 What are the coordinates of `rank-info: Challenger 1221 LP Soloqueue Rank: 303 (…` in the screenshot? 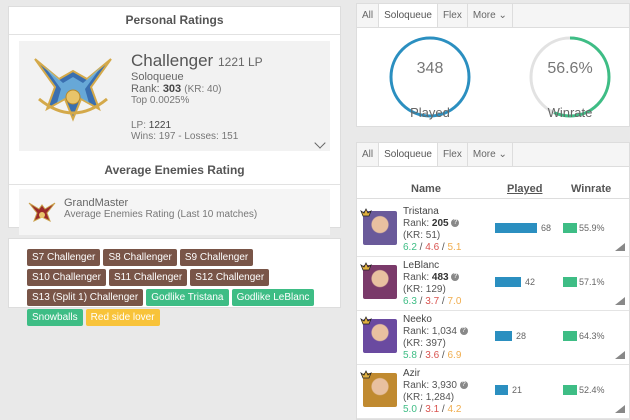 It's located at (197, 96).